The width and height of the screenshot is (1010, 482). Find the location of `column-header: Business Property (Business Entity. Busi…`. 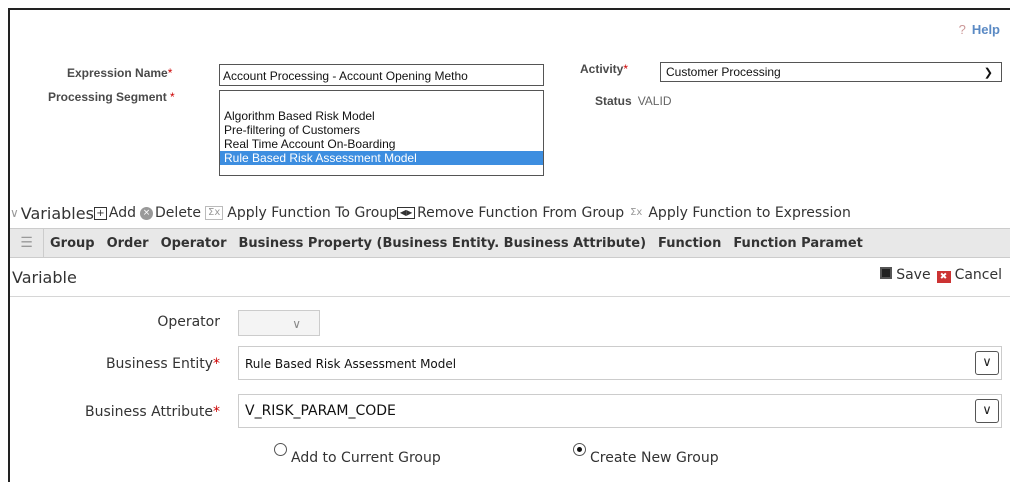

column-header: Business Property (Business Entity. Busi… is located at coordinates (443, 243).